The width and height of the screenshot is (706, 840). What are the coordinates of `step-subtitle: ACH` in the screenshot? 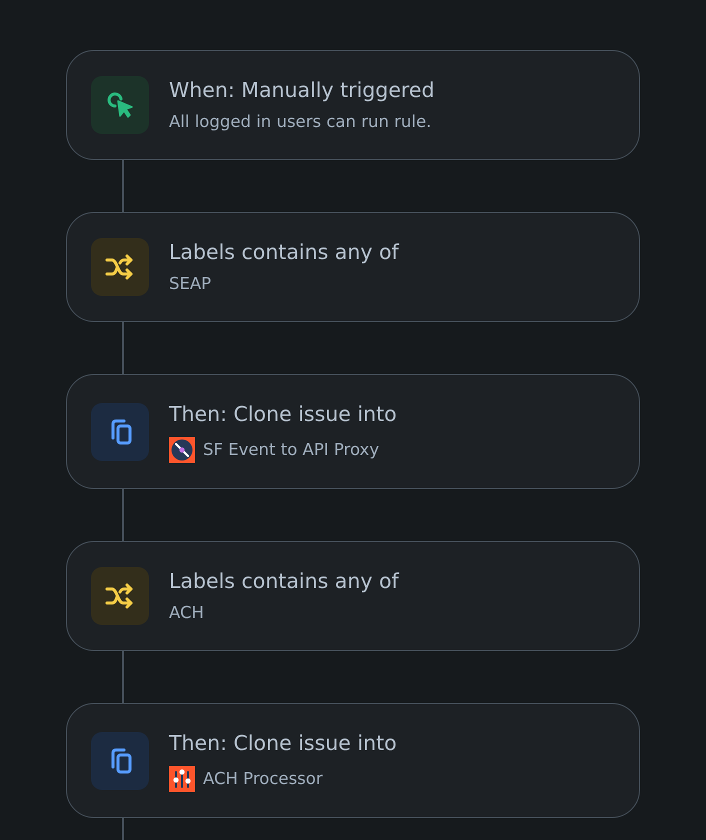 It's located at (187, 613).